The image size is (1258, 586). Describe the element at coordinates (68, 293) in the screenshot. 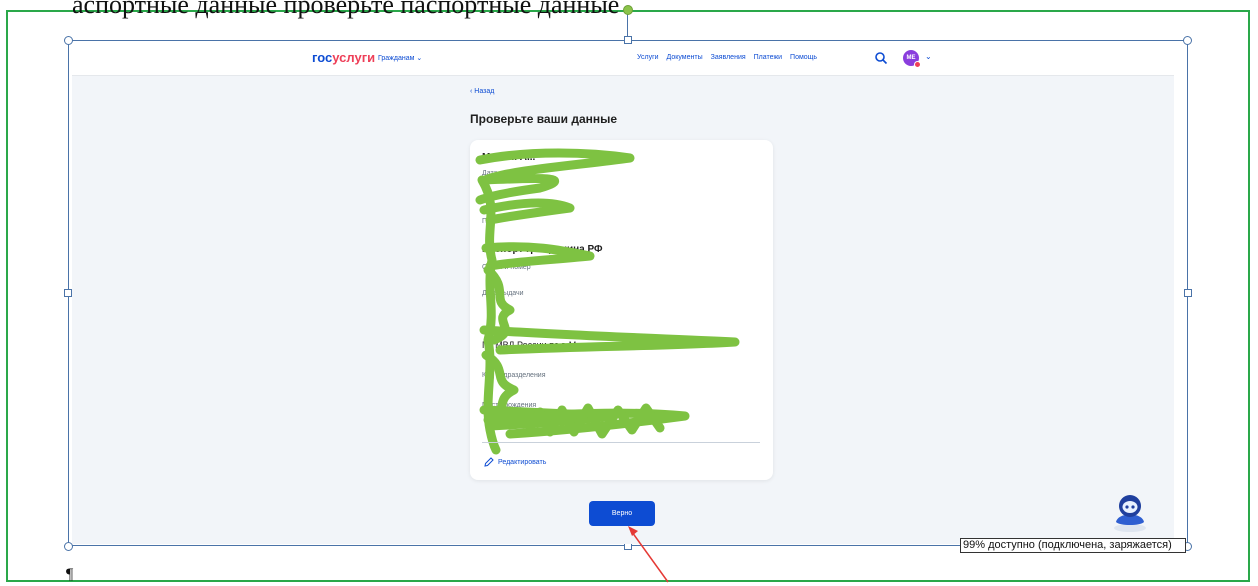

I see `resize-handle-left` at that location.